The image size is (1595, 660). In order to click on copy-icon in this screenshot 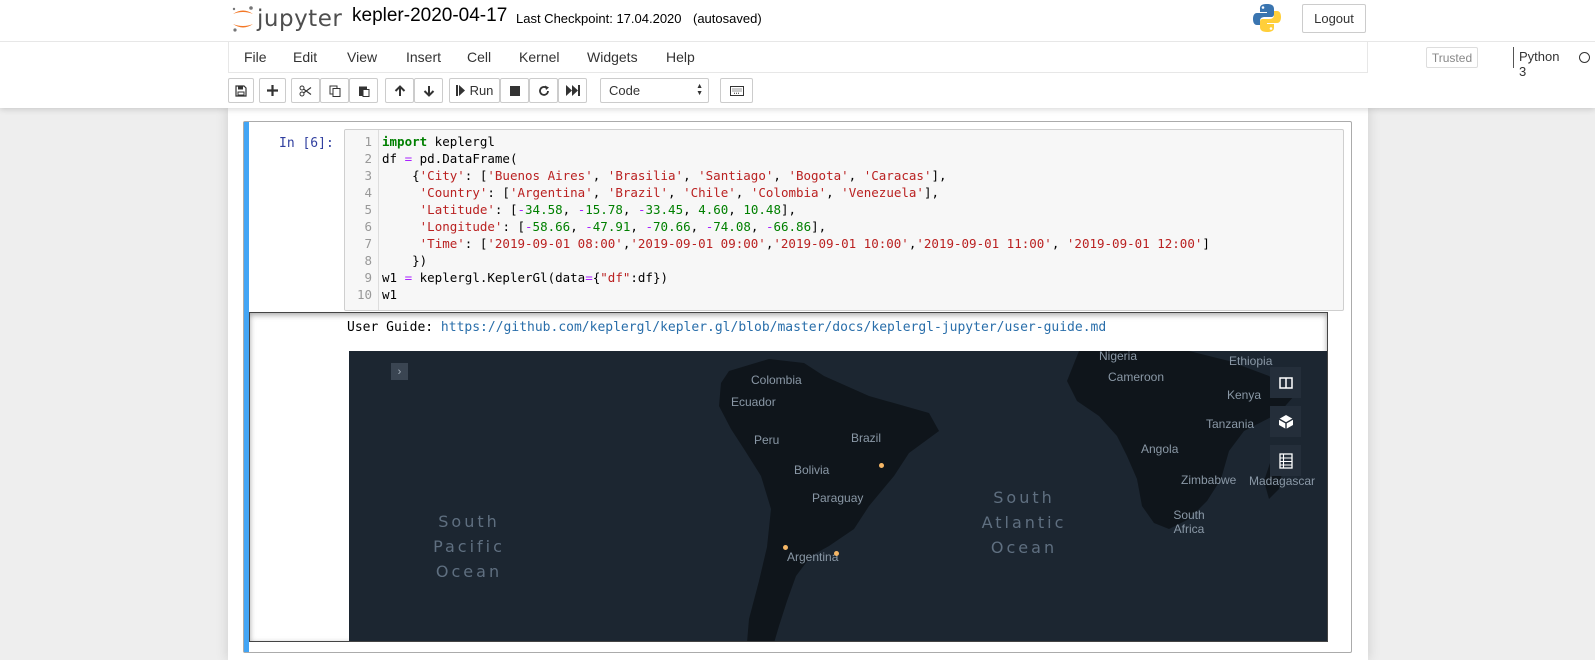, I will do `click(334, 91)`.